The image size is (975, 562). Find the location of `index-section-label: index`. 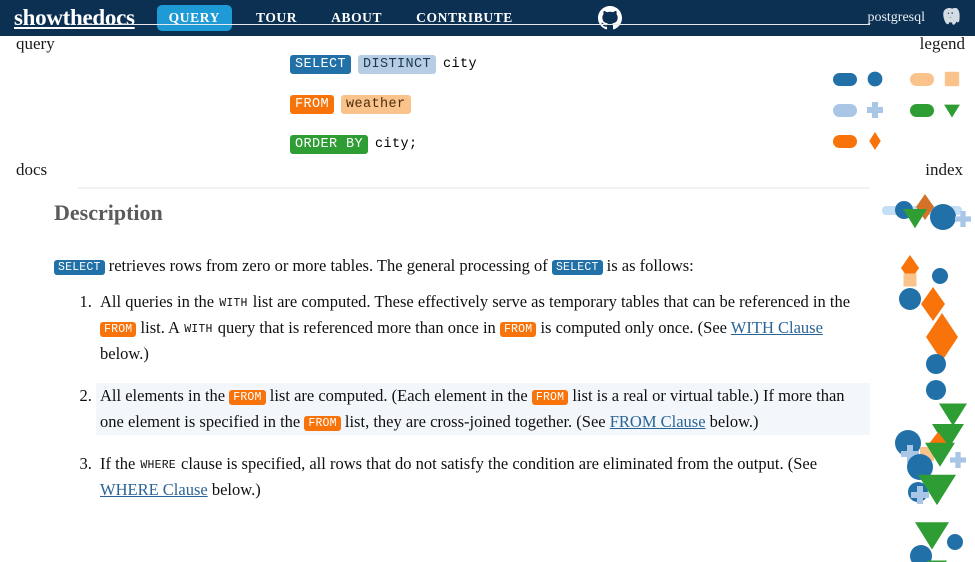

index-section-label: index is located at coordinates (944, 169).